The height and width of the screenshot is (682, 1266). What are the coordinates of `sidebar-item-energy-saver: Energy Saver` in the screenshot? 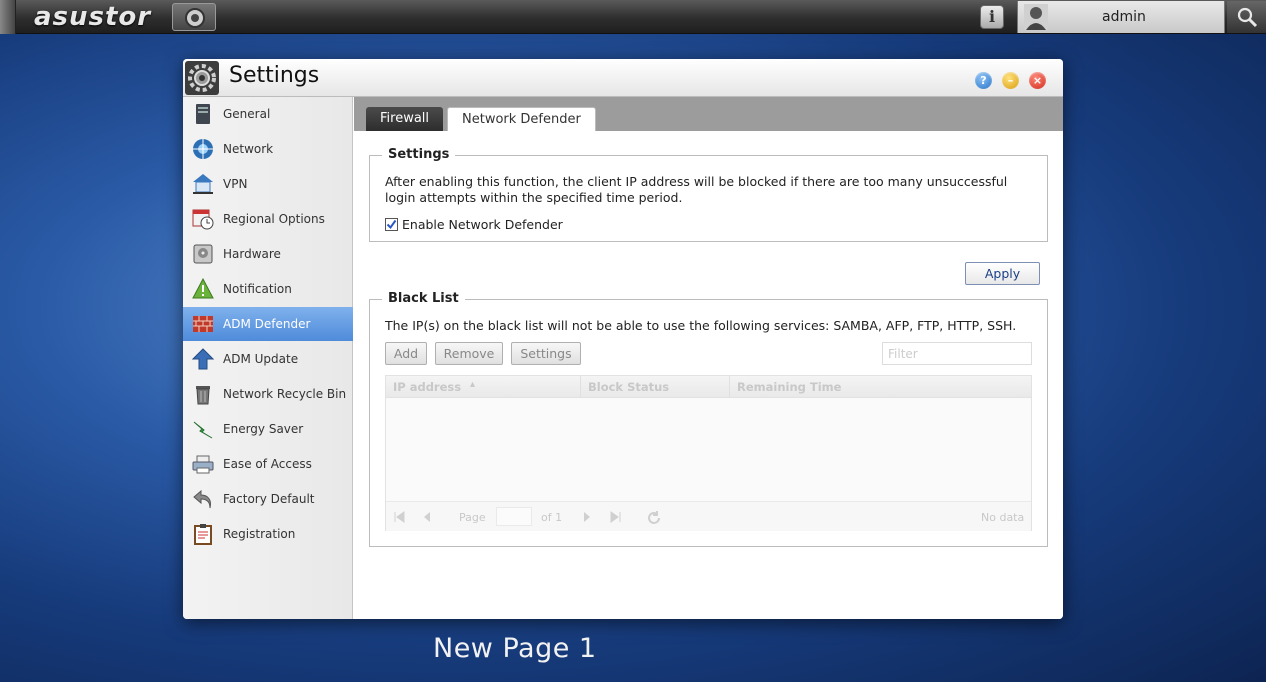 It's located at (268, 429).